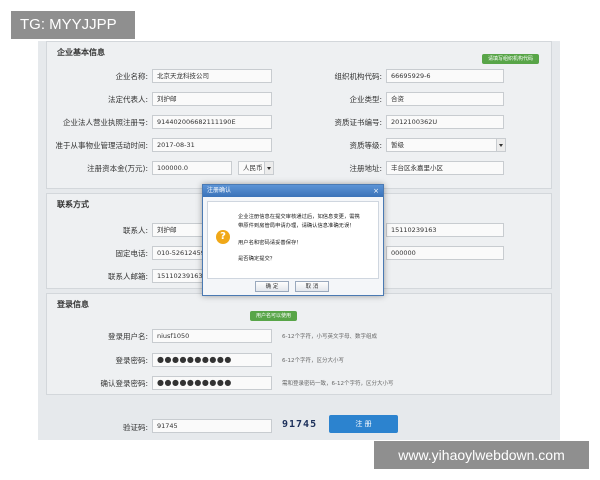  What do you see at coordinates (358, 122) in the screenshot?
I see `cert-no-label: 资质证书编号:` at bounding box center [358, 122].